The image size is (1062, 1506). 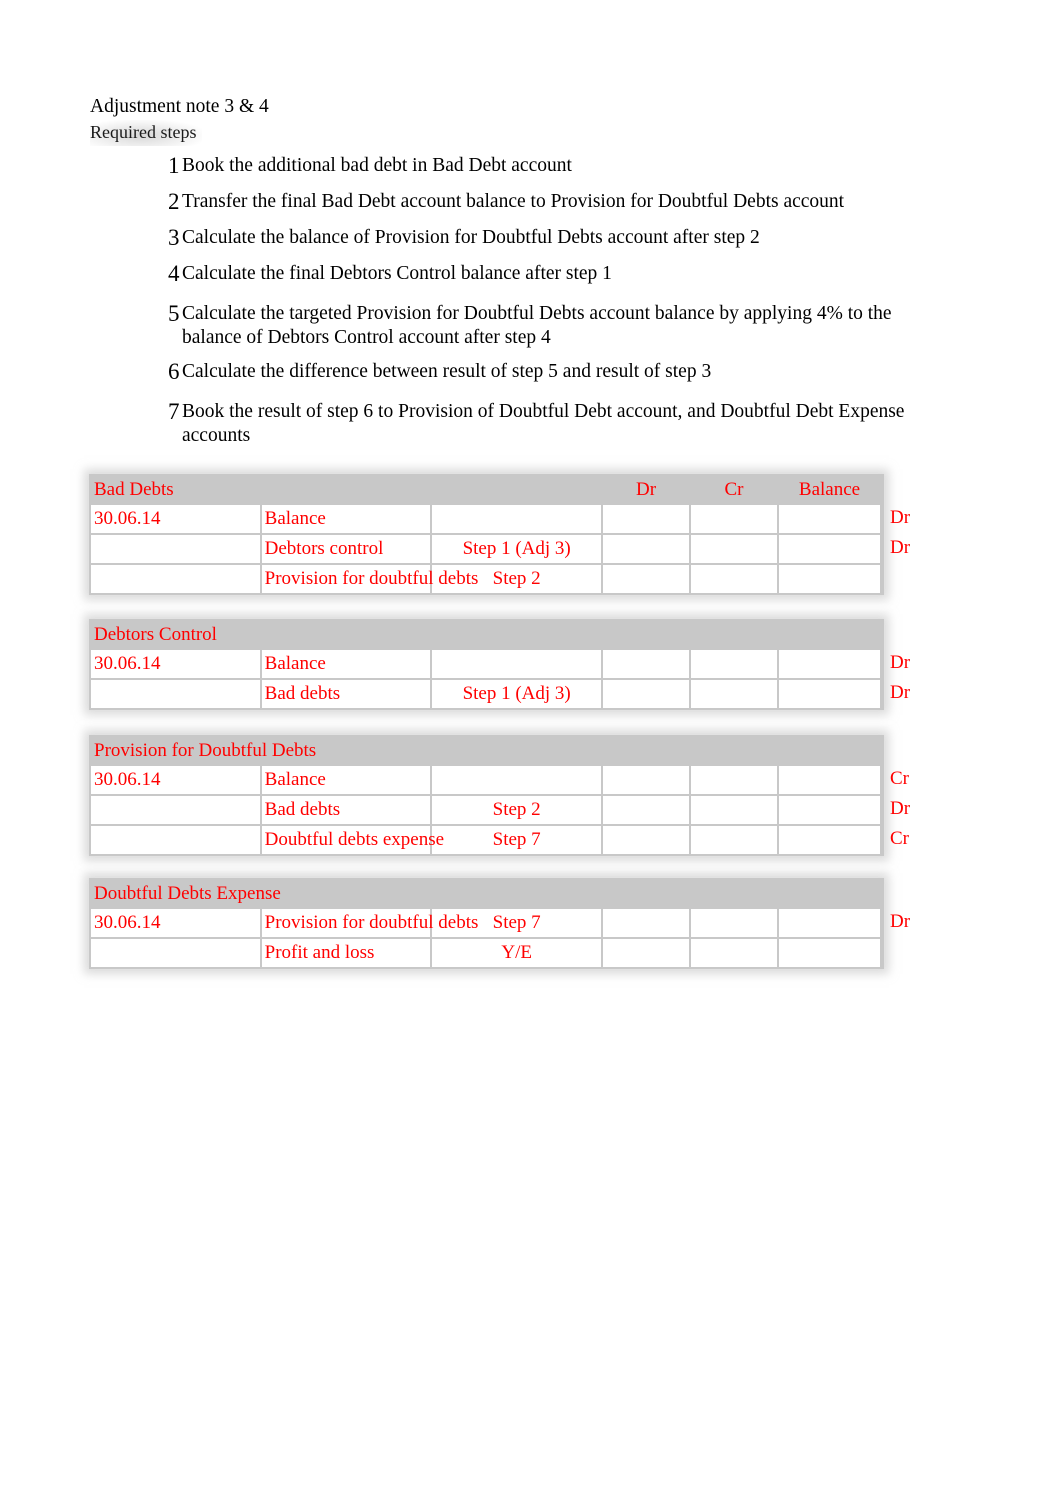 What do you see at coordinates (174, 273) in the screenshot?
I see `step-number: 4` at bounding box center [174, 273].